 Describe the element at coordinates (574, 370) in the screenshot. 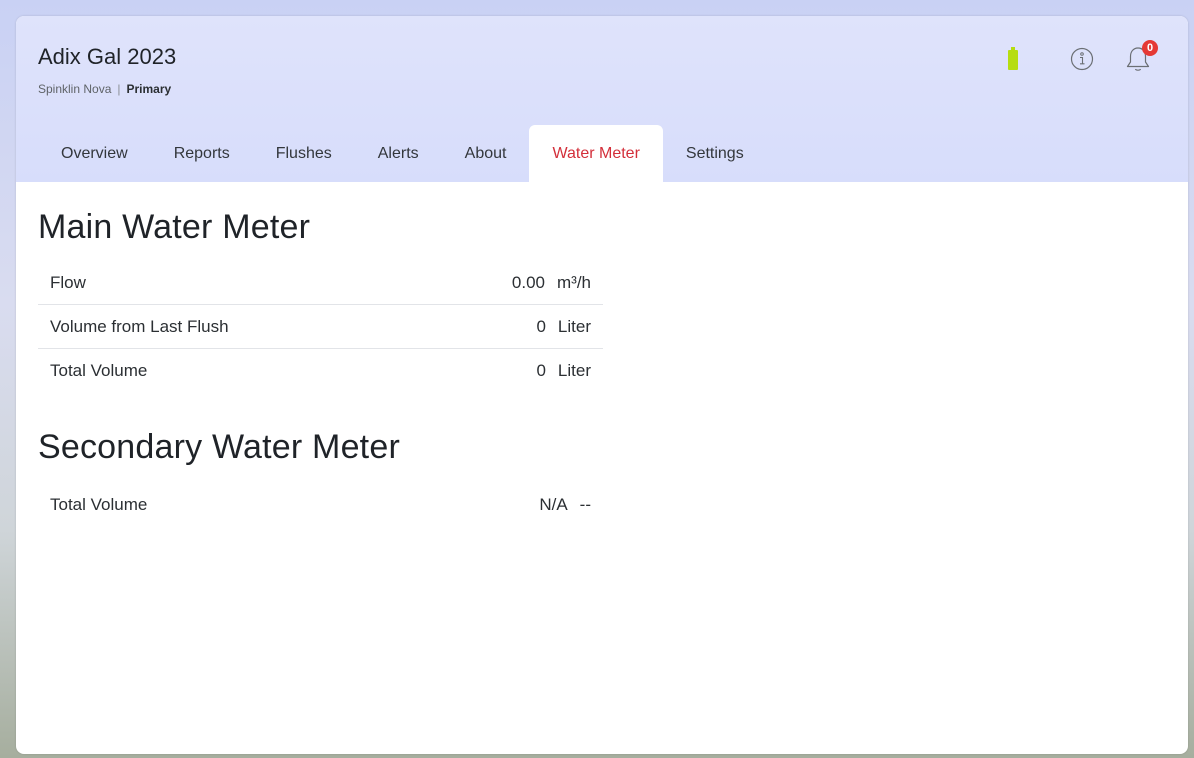

I see `total-volume-unit: Liter` at that location.